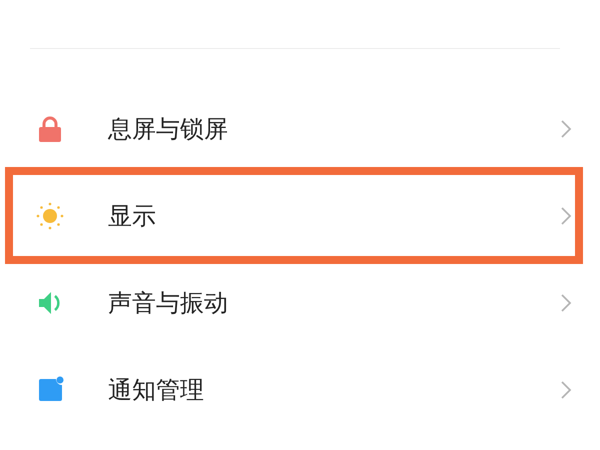 The image size is (600, 450). What do you see at coordinates (156, 390) in the screenshot?
I see `setting-label: 通知管理` at bounding box center [156, 390].